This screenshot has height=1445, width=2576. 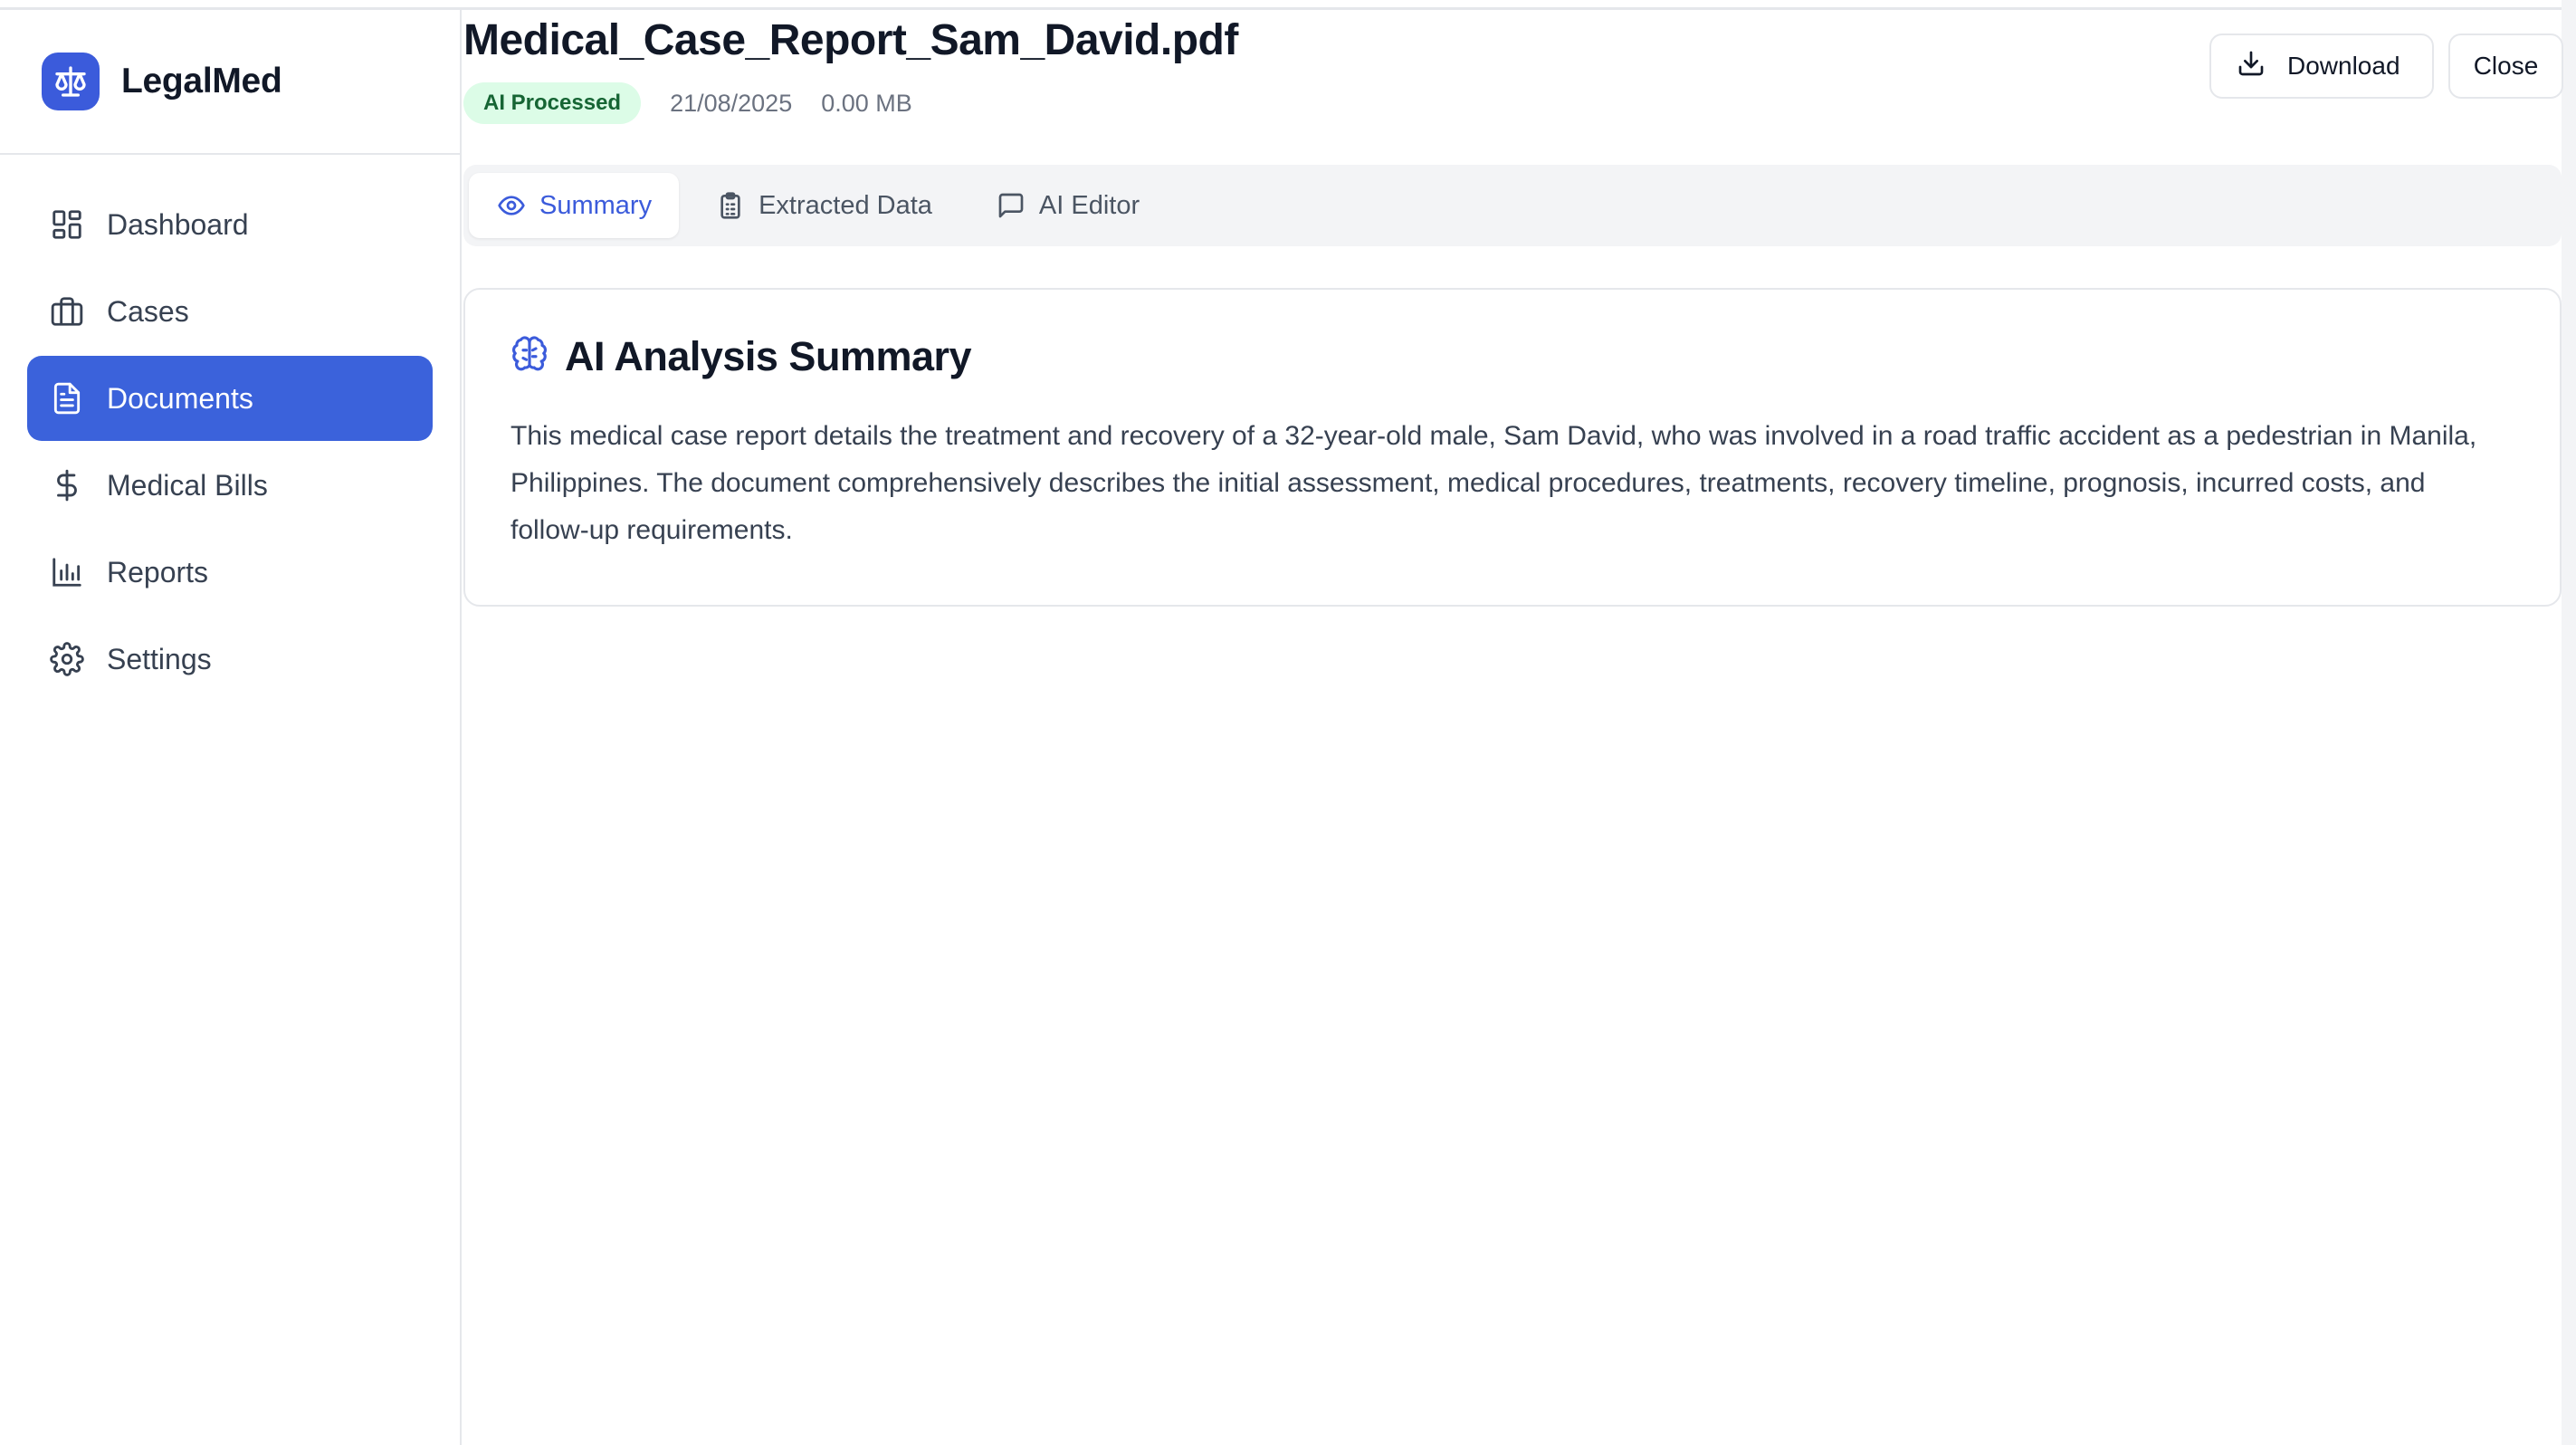 I want to click on chat-icon, so click(x=1011, y=205).